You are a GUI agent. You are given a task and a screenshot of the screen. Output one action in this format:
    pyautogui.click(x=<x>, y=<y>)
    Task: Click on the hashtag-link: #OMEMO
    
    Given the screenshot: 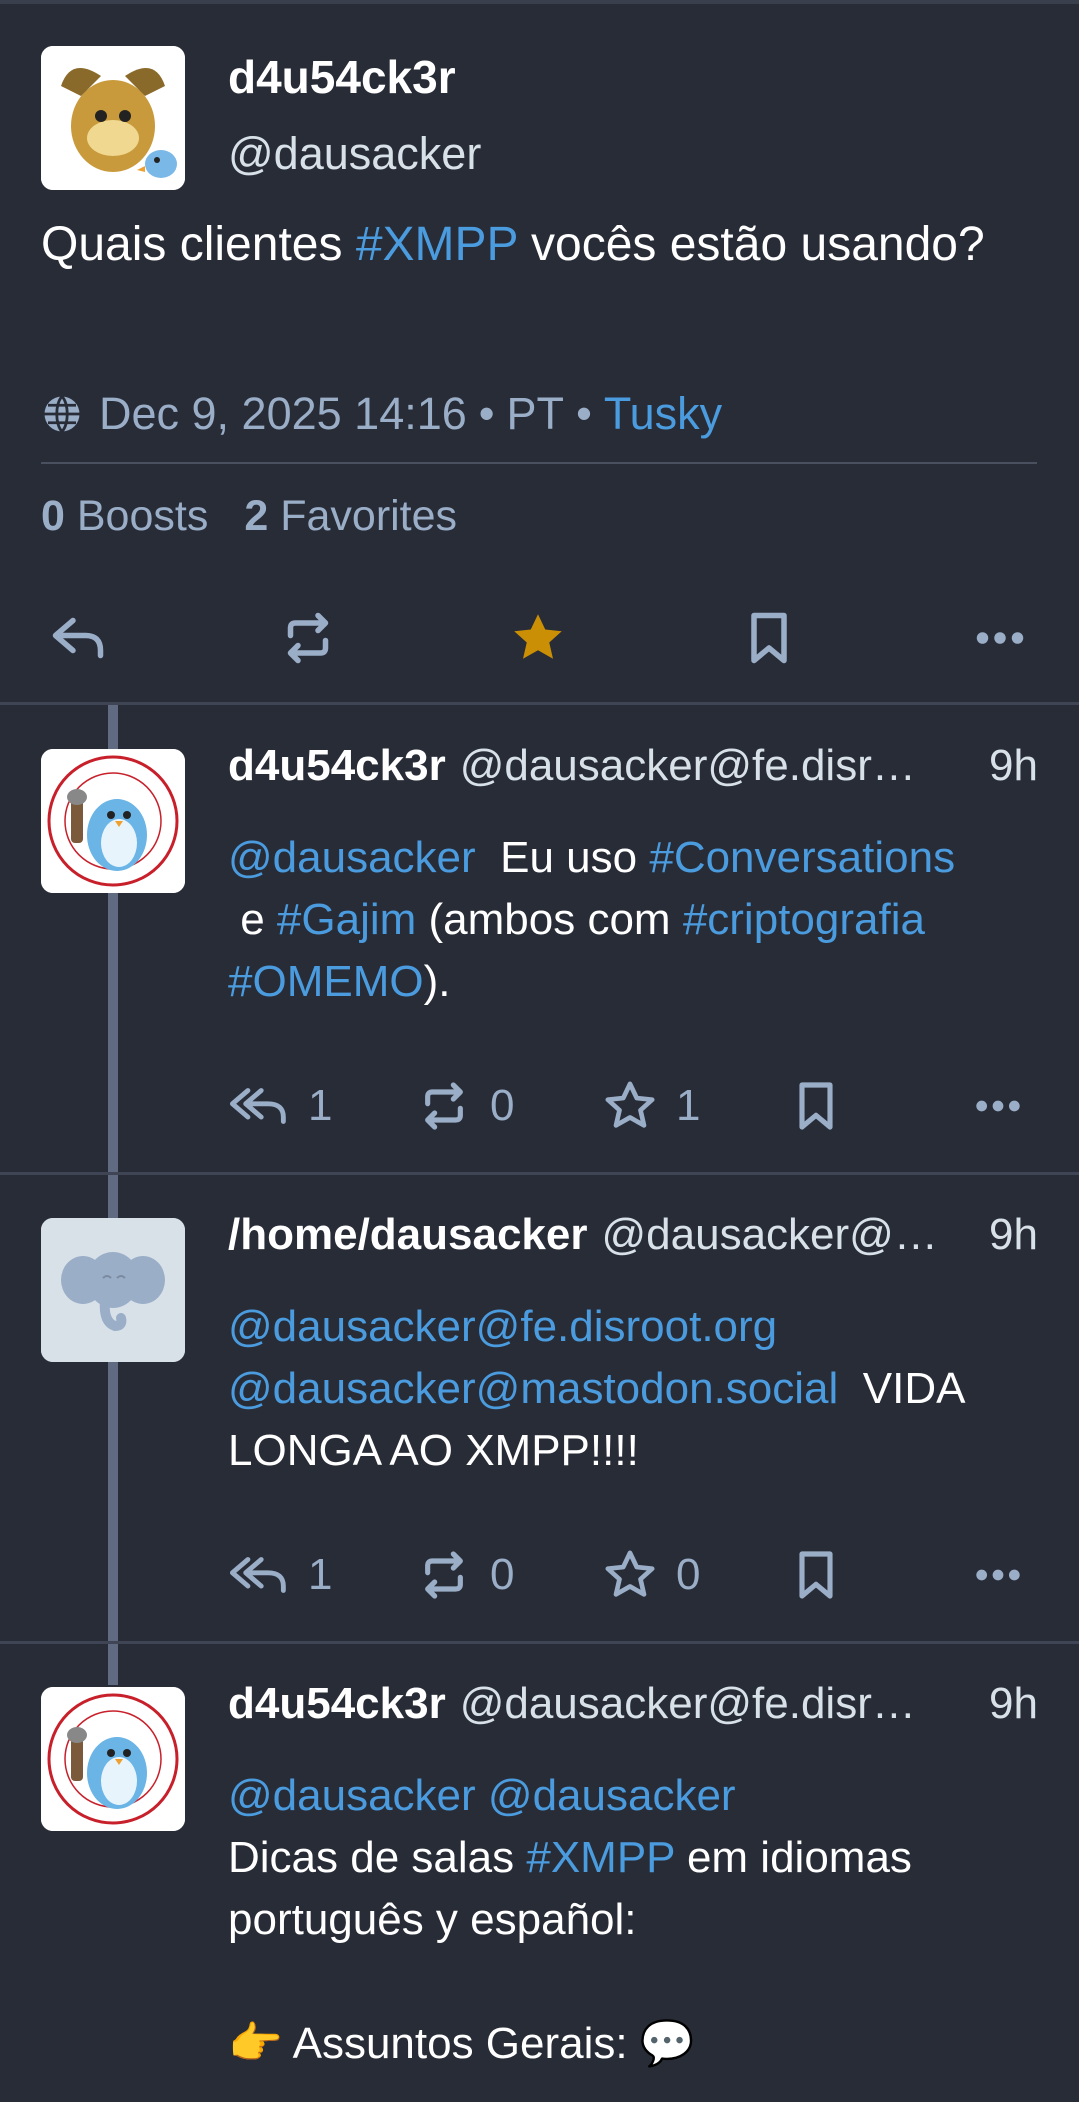 What is the action you would take?
    pyautogui.click(x=326, y=981)
    